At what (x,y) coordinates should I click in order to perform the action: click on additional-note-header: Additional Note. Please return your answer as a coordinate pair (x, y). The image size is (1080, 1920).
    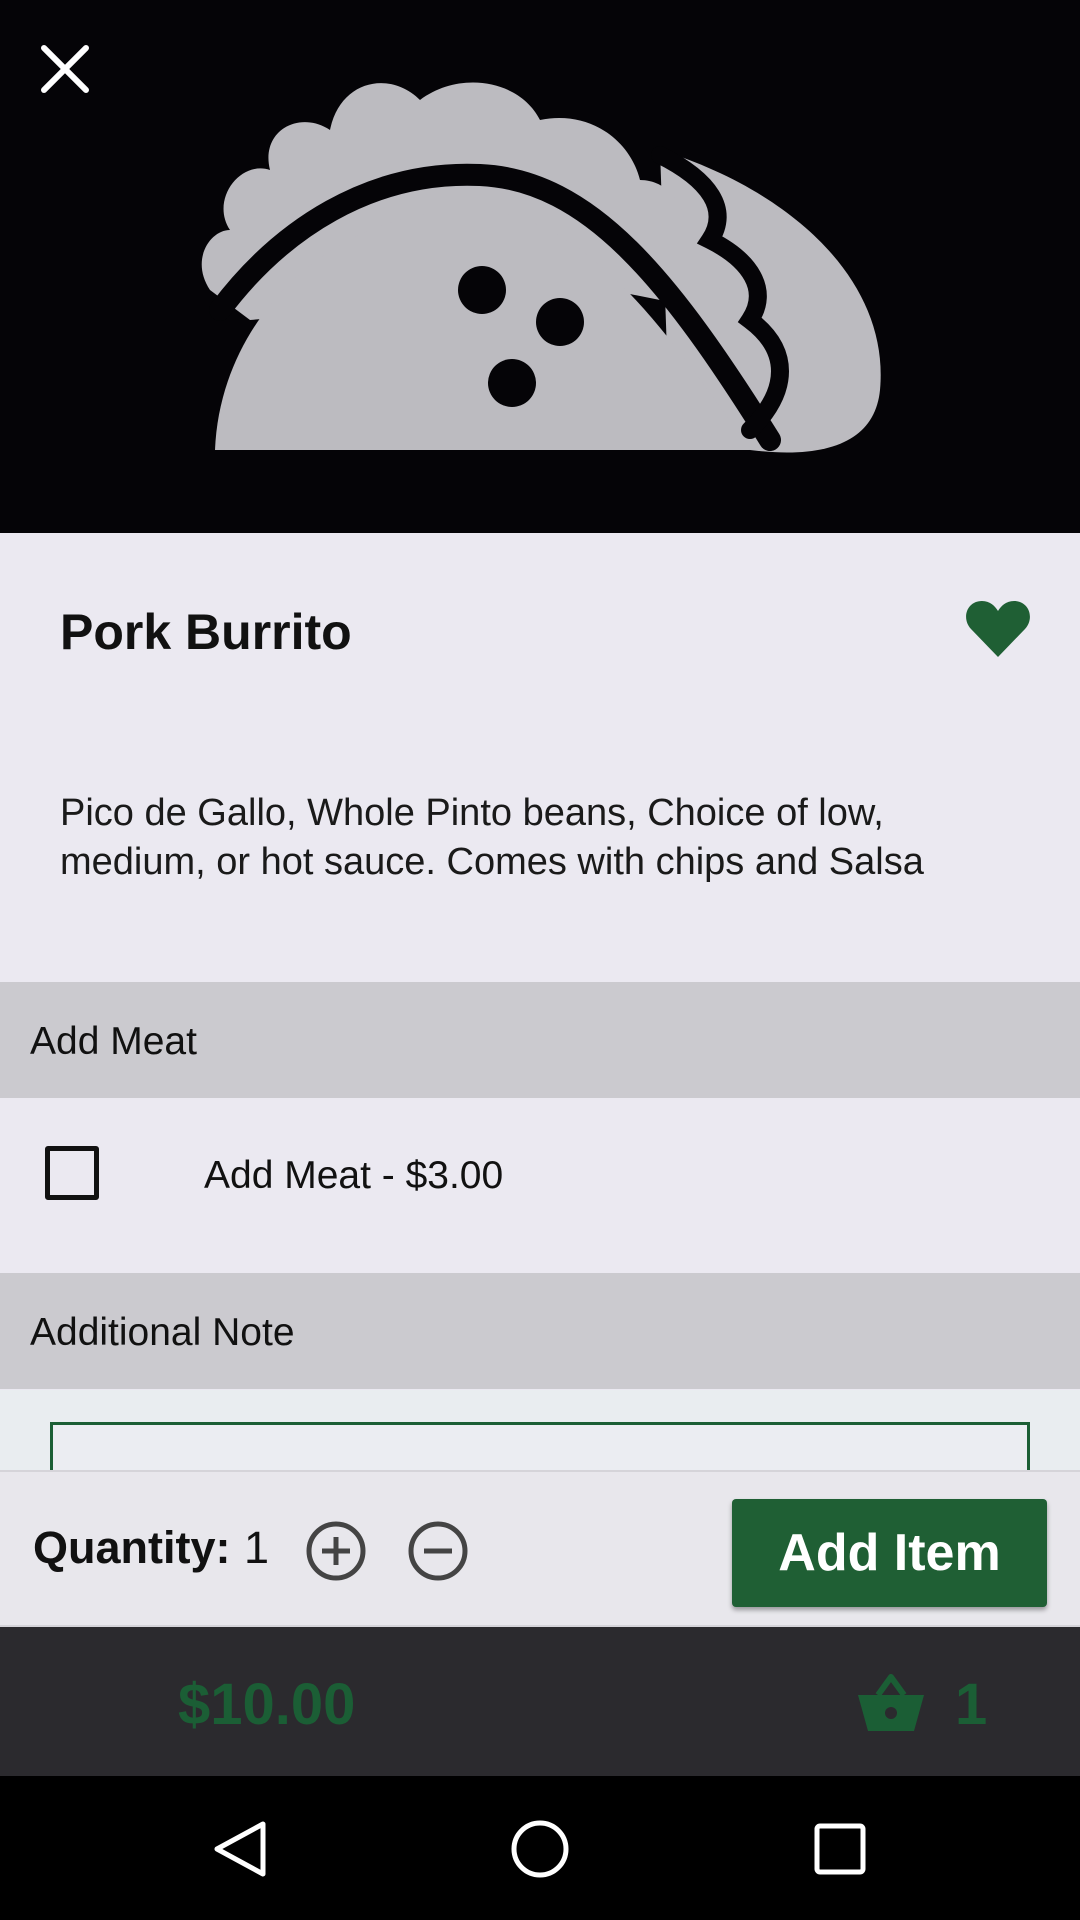
    Looking at the image, I should click on (540, 1331).